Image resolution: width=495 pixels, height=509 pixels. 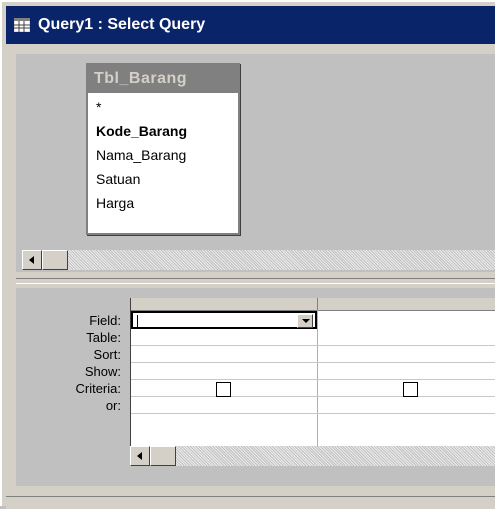 I want to click on row-label-sort: Sort:, so click(x=107, y=354).